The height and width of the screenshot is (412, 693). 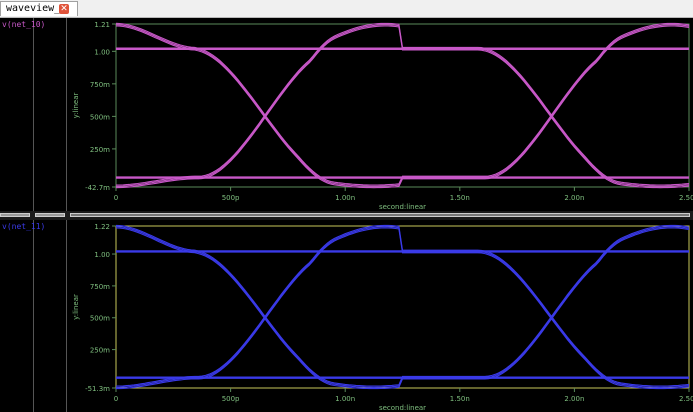 What do you see at coordinates (36, 8) in the screenshot?
I see `tab-label: waveview_0` at bounding box center [36, 8].